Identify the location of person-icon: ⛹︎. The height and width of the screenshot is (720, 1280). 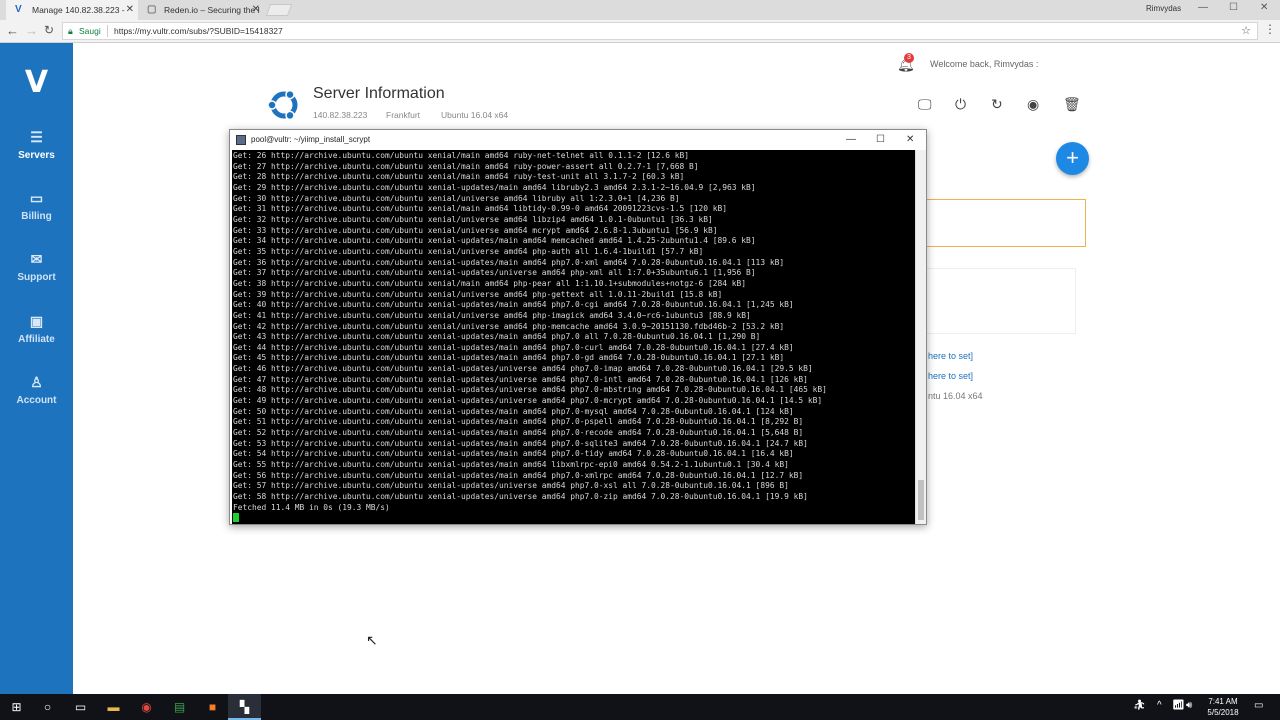
(1139, 705).